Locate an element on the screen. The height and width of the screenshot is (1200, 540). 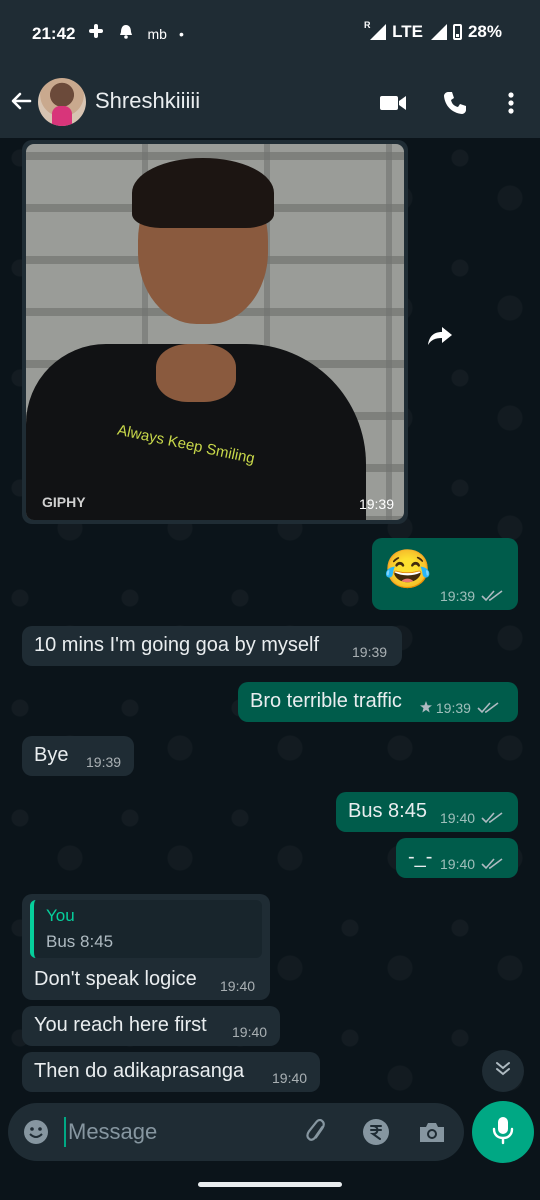
arrow-left-icon is located at coordinates (22, 102).